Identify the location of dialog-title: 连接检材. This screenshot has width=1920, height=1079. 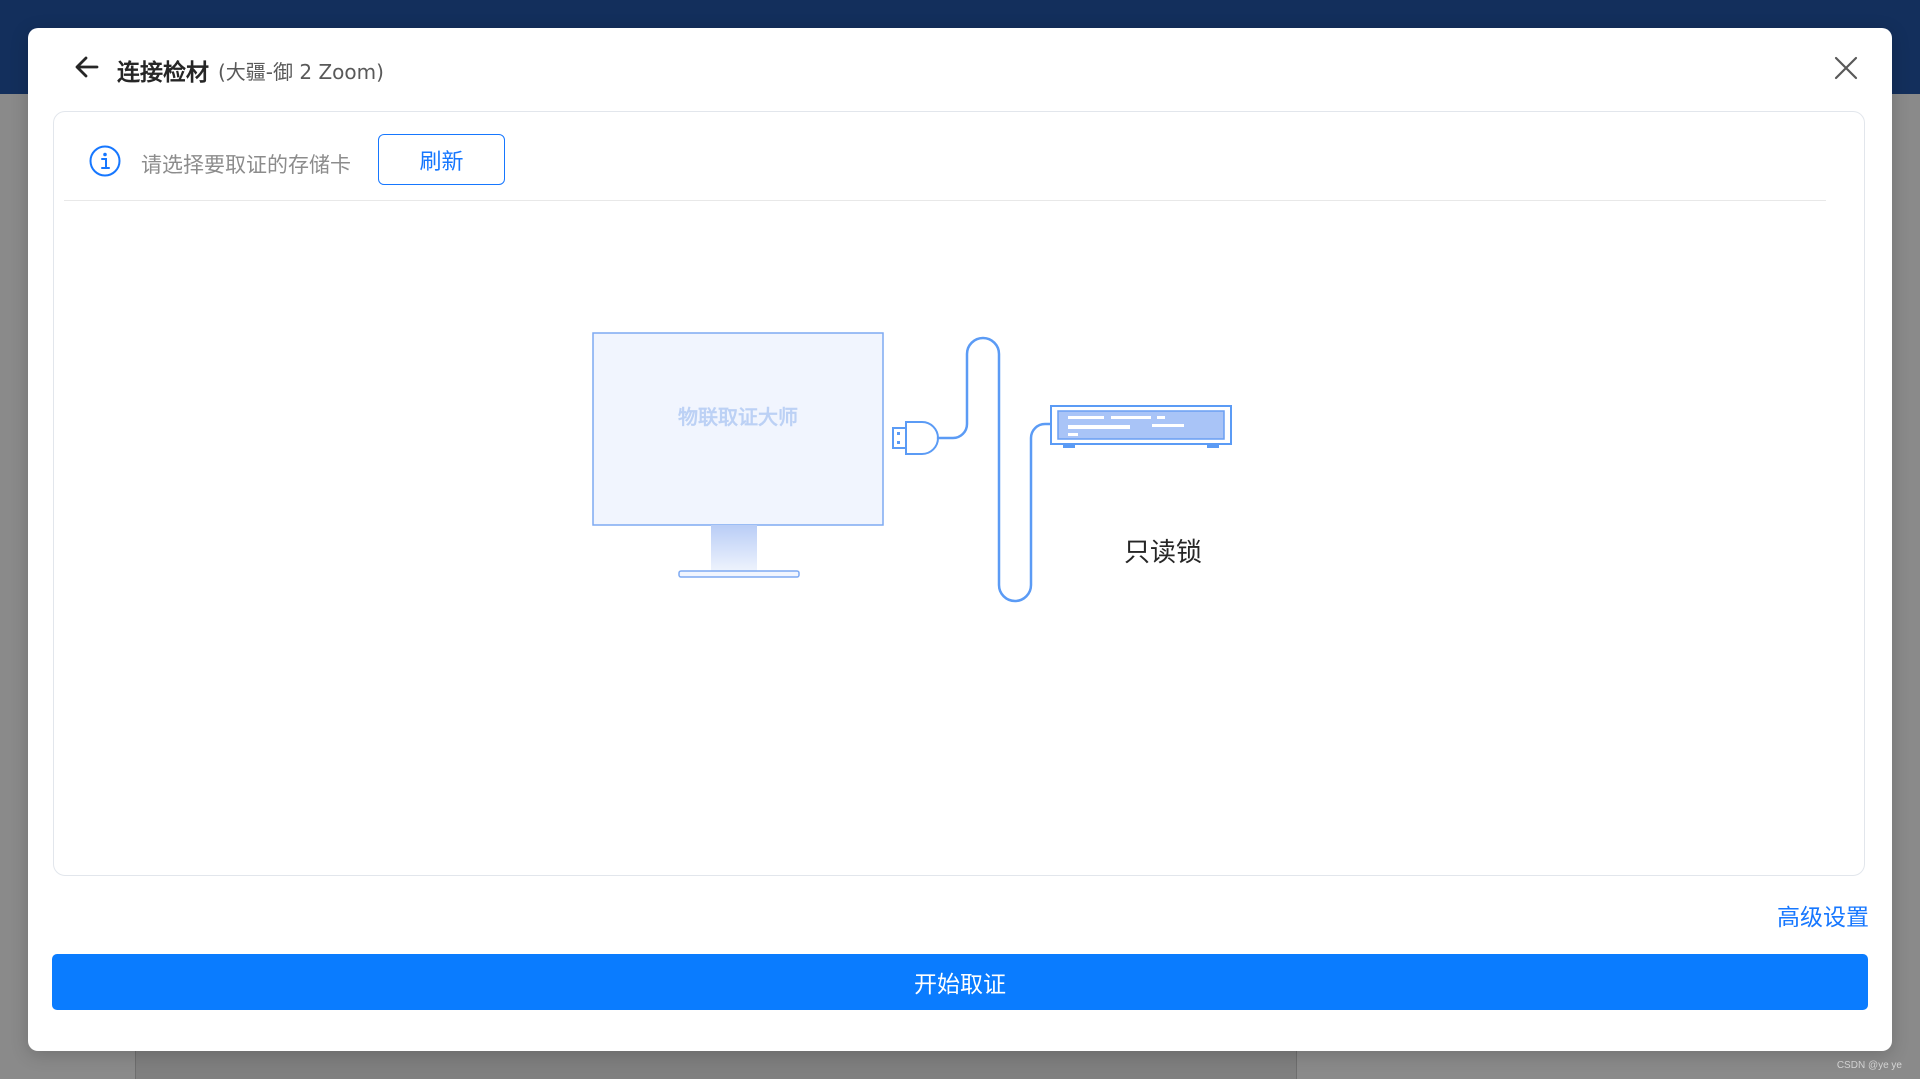
(163, 73).